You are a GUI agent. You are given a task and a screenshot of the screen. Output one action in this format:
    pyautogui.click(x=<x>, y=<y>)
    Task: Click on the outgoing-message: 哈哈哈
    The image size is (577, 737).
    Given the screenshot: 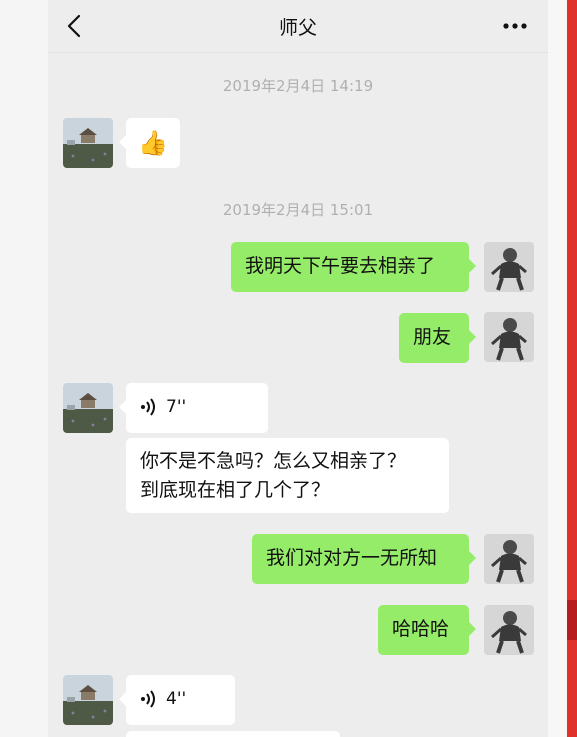 What is the action you would take?
    pyautogui.click(x=427, y=630)
    